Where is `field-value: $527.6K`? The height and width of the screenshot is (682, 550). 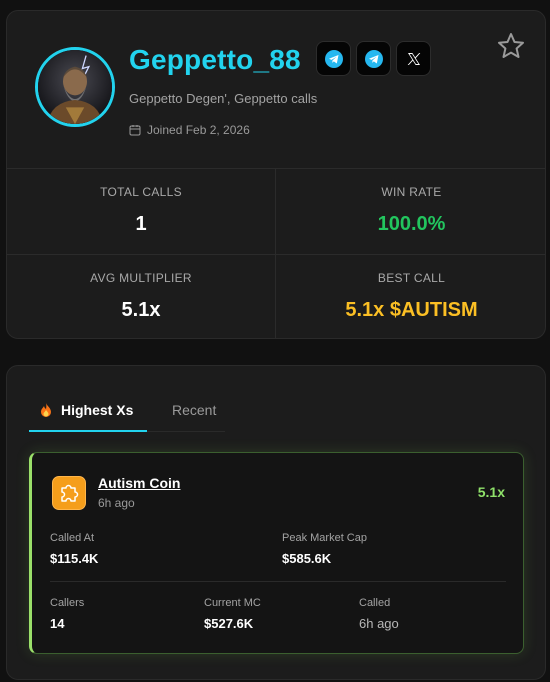 field-value: $527.6K is located at coordinates (229, 623).